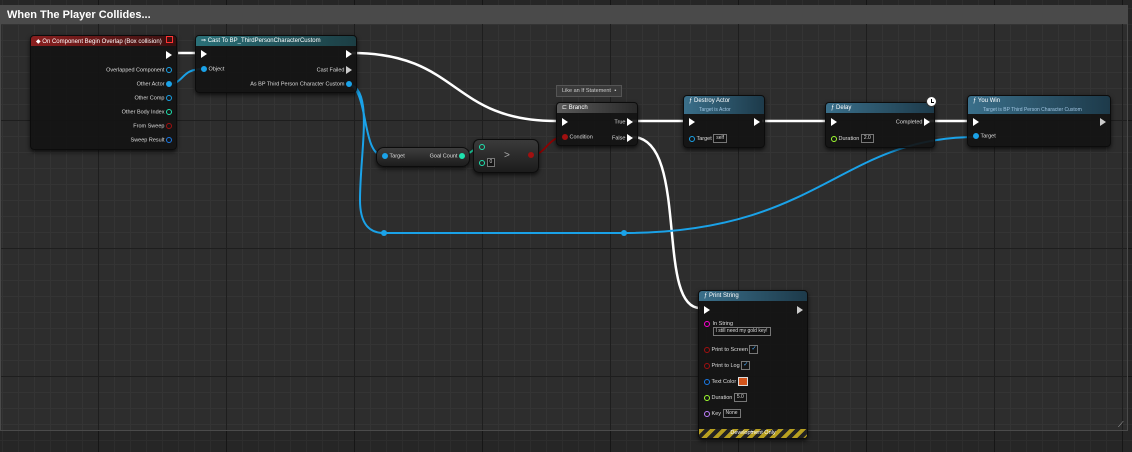 This screenshot has width=1132, height=452. Describe the element at coordinates (731, 349) in the screenshot. I see `print-to-screen-row: Print to Screen ✓` at that location.